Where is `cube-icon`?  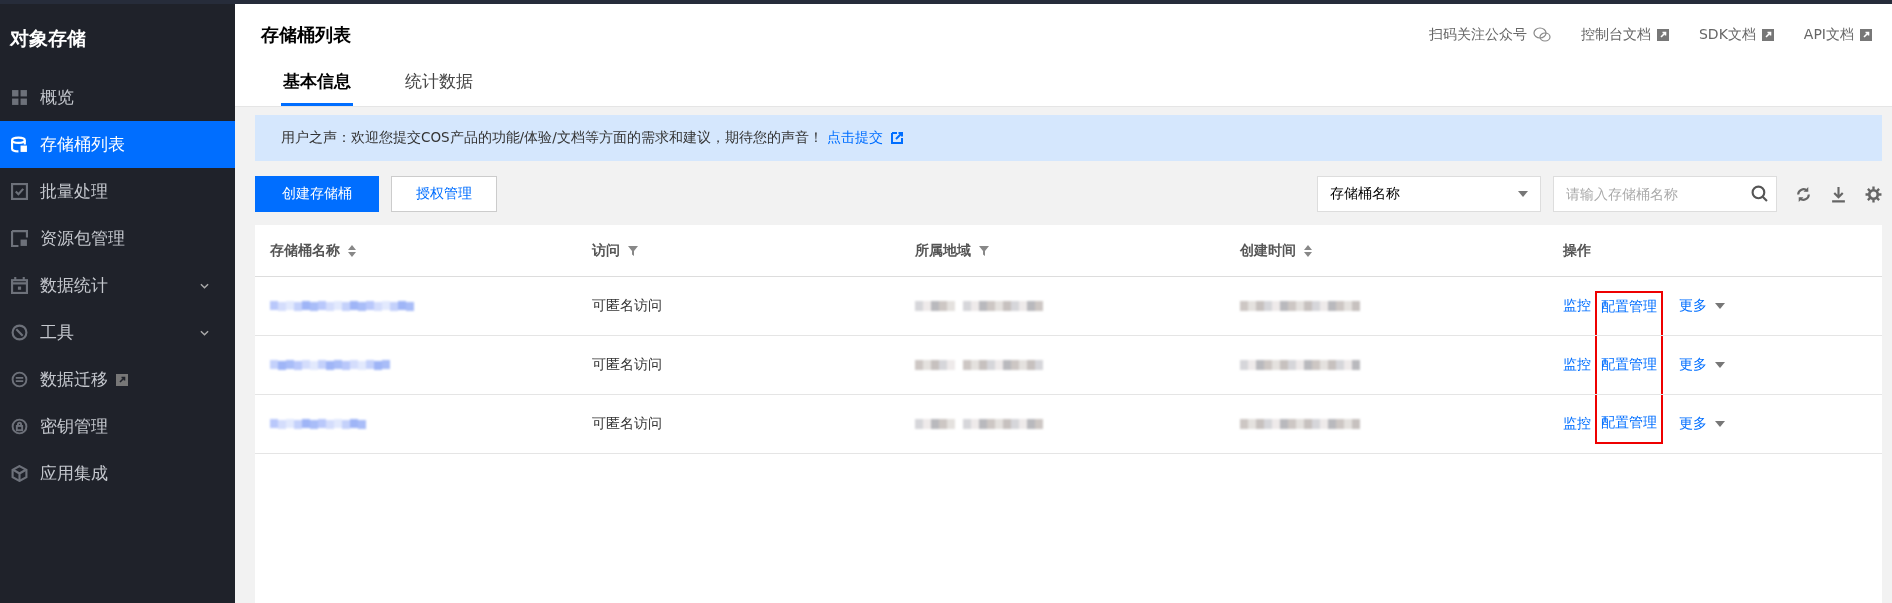
cube-icon is located at coordinates (19, 473).